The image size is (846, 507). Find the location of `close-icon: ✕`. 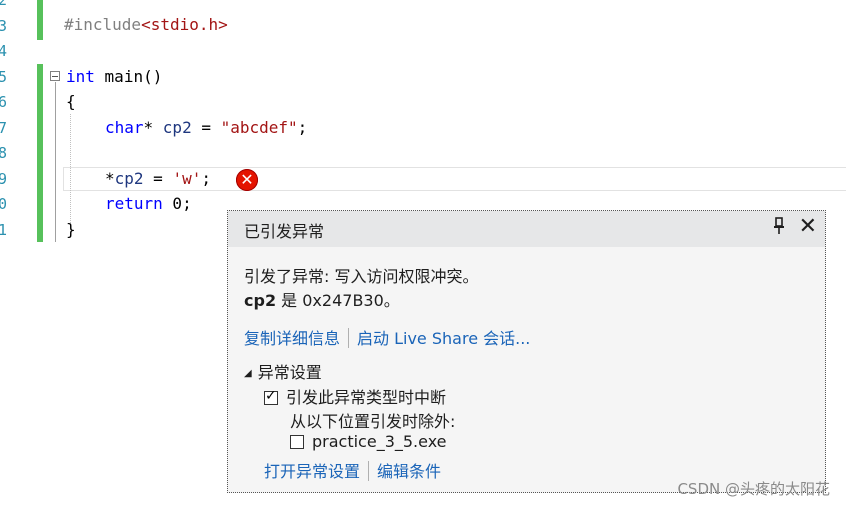

close-icon: ✕ is located at coordinates (808, 226).